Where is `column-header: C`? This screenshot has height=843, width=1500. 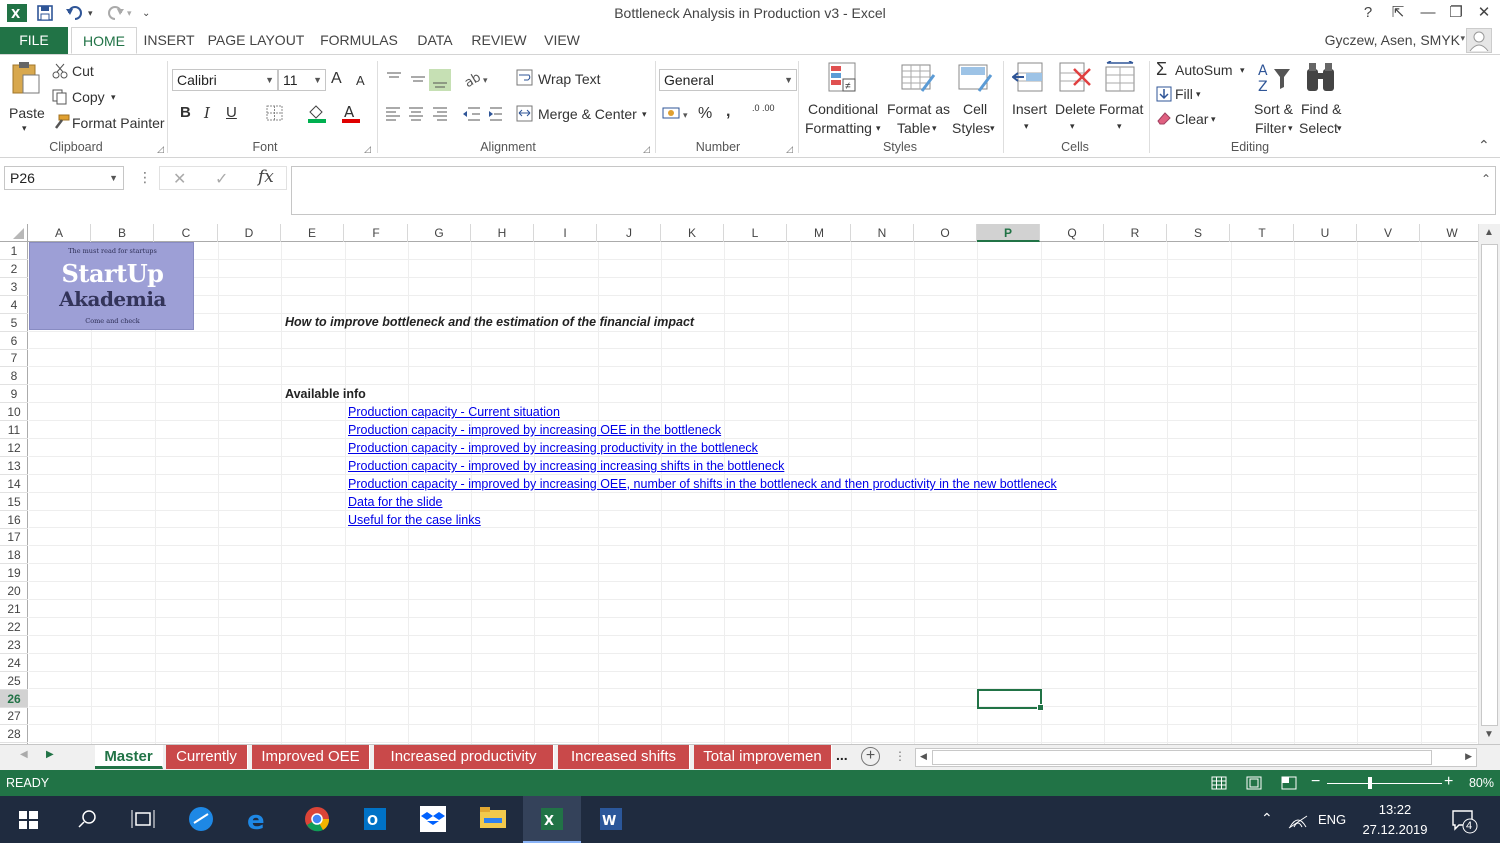 column-header: C is located at coordinates (186, 233).